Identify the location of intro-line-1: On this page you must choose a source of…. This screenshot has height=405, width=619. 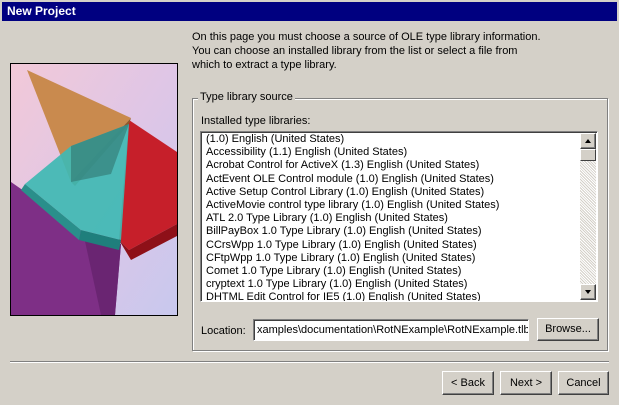
(366, 37).